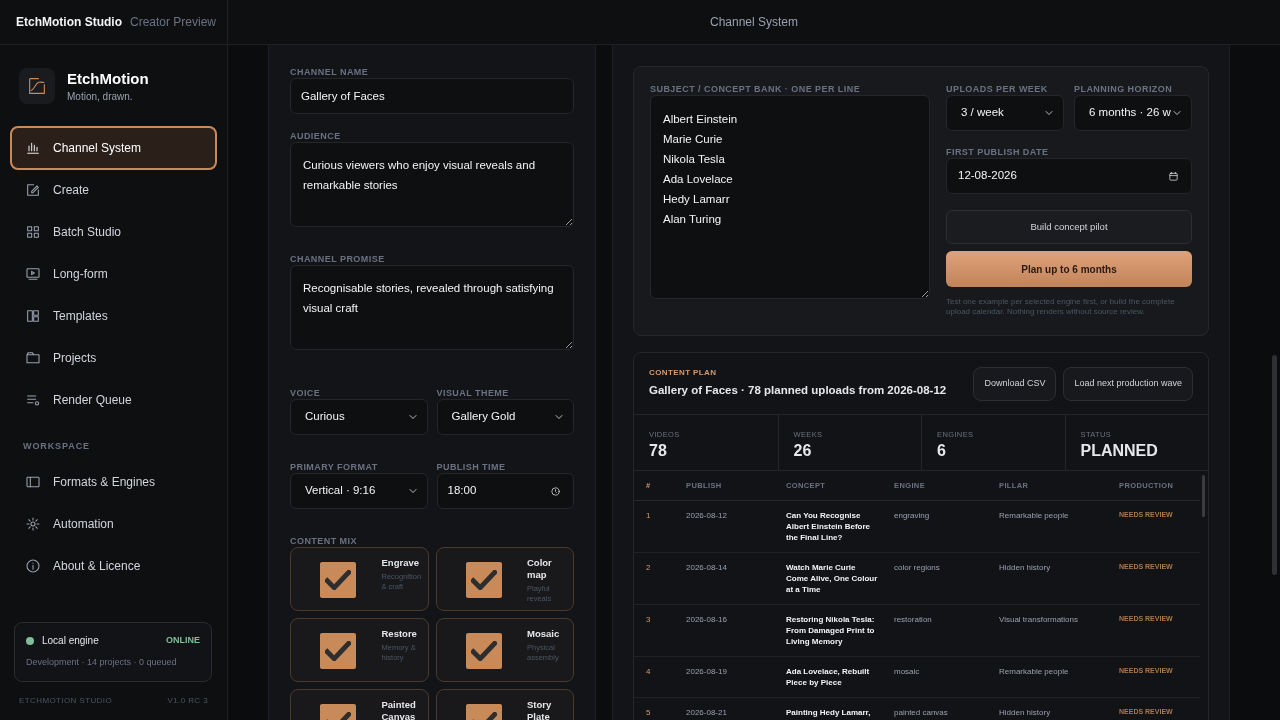 The width and height of the screenshot is (1280, 720). I want to click on table-cell-text: Ada Lovelace, Rebuilt Piece by Piece, so click(828, 677).